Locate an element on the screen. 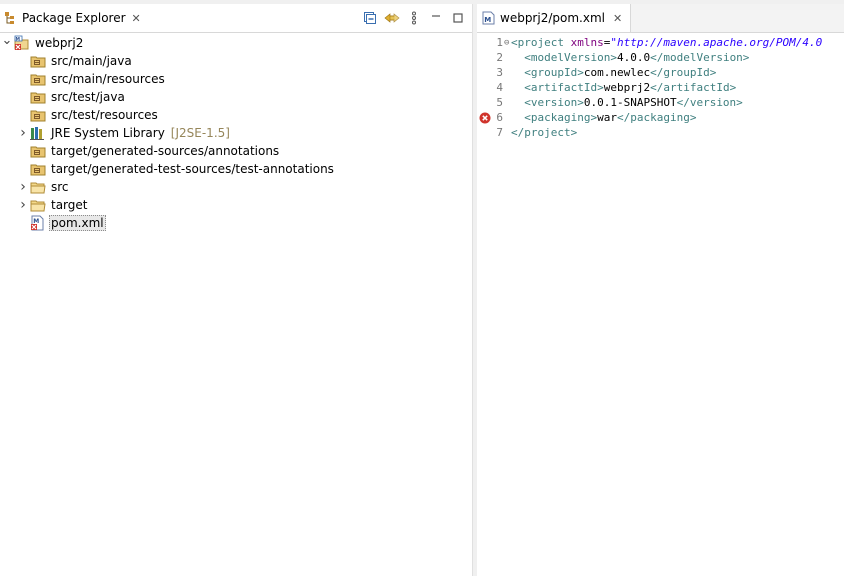  editor-tab-pom: M webprj2/pom.xml ✕ is located at coordinates (554, 18).